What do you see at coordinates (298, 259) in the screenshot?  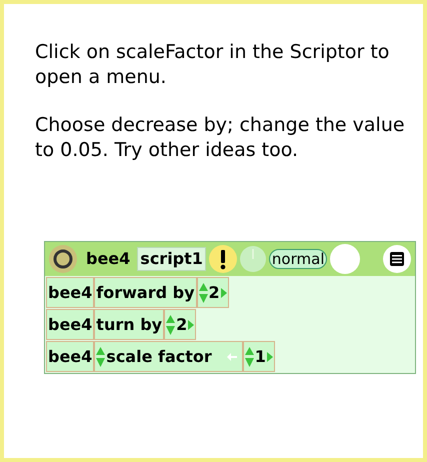 I see `status-button: normal` at bounding box center [298, 259].